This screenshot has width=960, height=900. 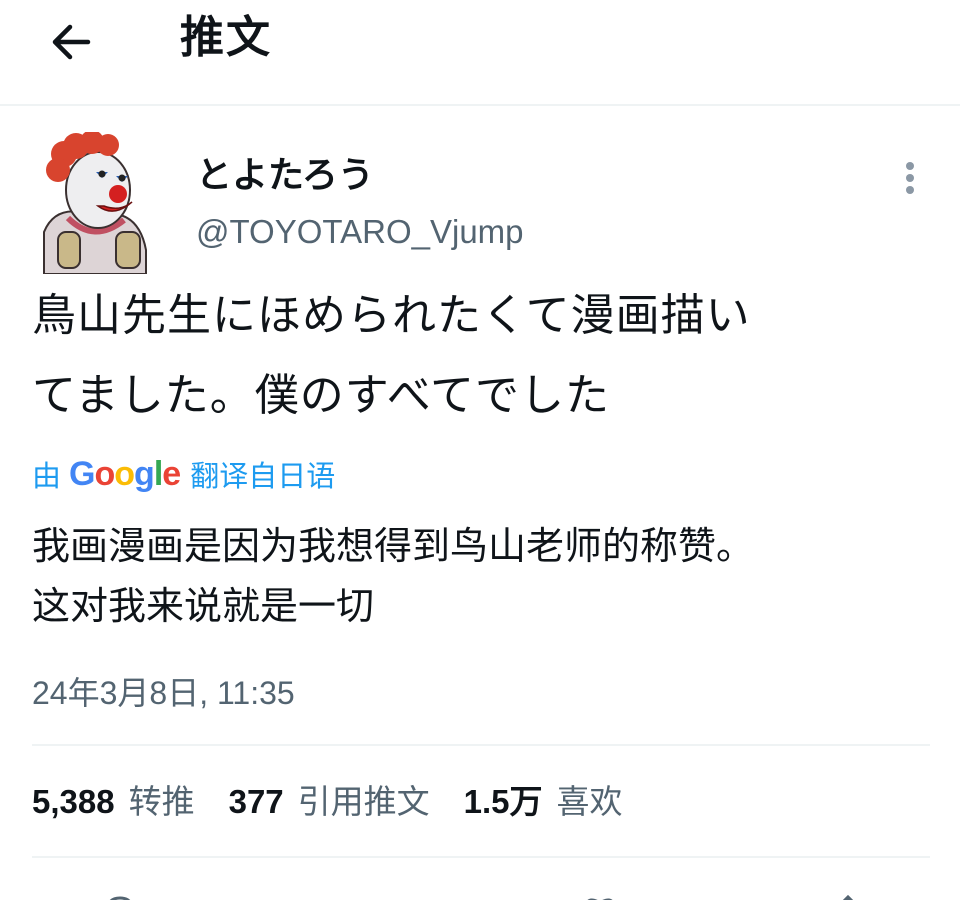 What do you see at coordinates (589, 801) in the screenshot?
I see `like-label: 喜欢` at bounding box center [589, 801].